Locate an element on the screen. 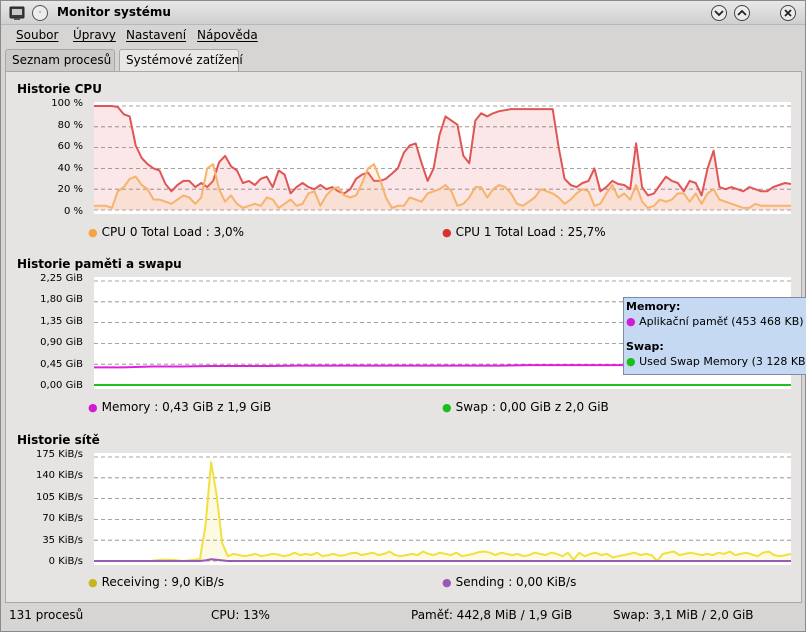  tooltip-memory-heading: Memory: is located at coordinates (653, 306).